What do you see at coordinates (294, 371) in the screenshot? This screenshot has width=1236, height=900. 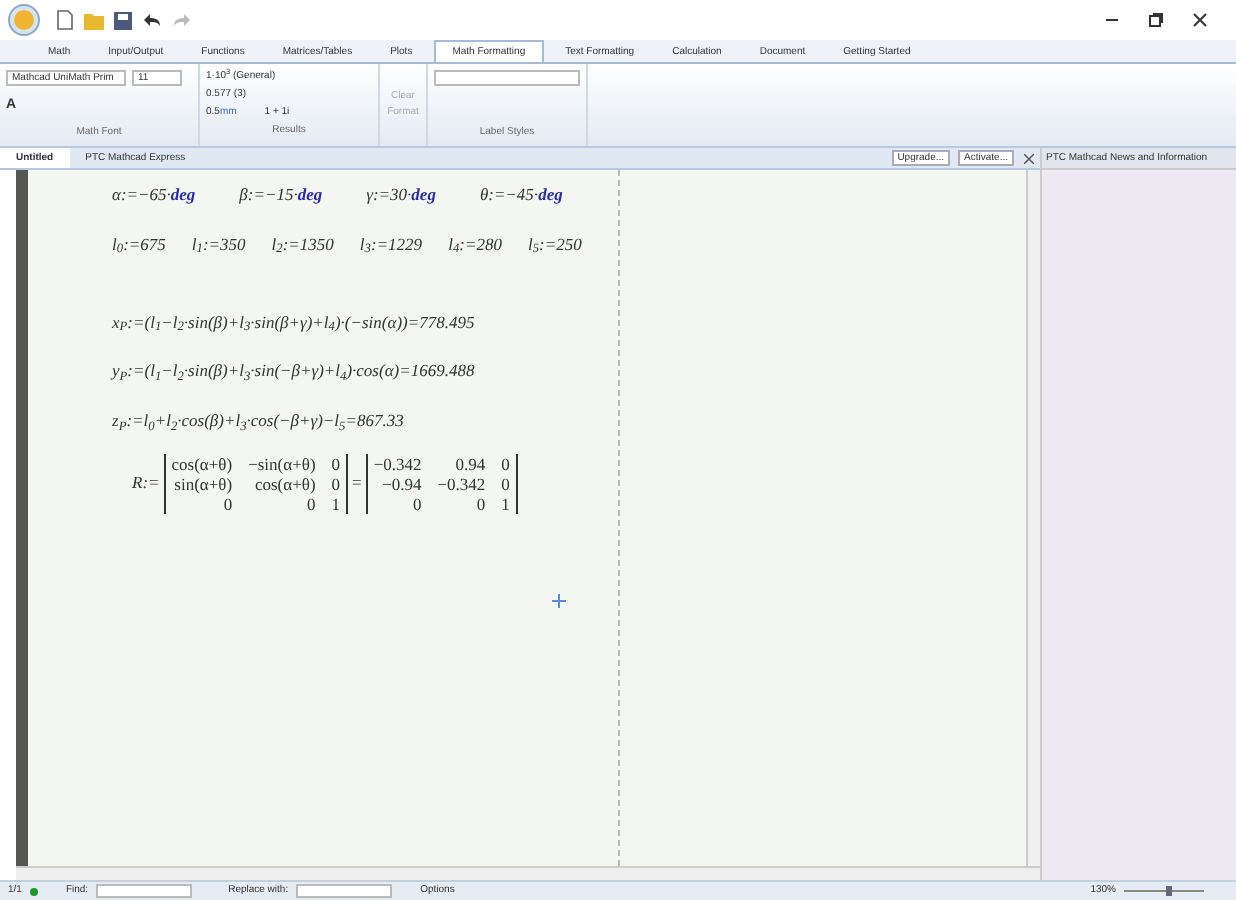 I see `math-expression: y$_{P}$:=(l$_{1}$−l$_{2}$·sin(β)+l$_{3}$·sin(−β+γ)+l$_{4}$)·cos(α)=1669.488` at bounding box center [294, 371].